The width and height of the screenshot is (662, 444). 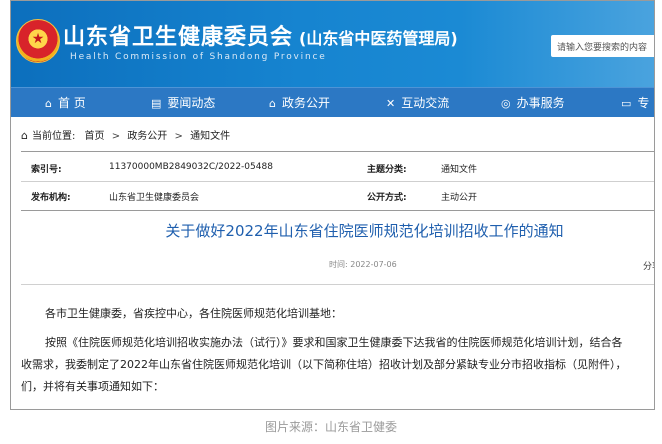 What do you see at coordinates (459, 198) in the screenshot?
I see `mode-value: 主动公开` at bounding box center [459, 198].